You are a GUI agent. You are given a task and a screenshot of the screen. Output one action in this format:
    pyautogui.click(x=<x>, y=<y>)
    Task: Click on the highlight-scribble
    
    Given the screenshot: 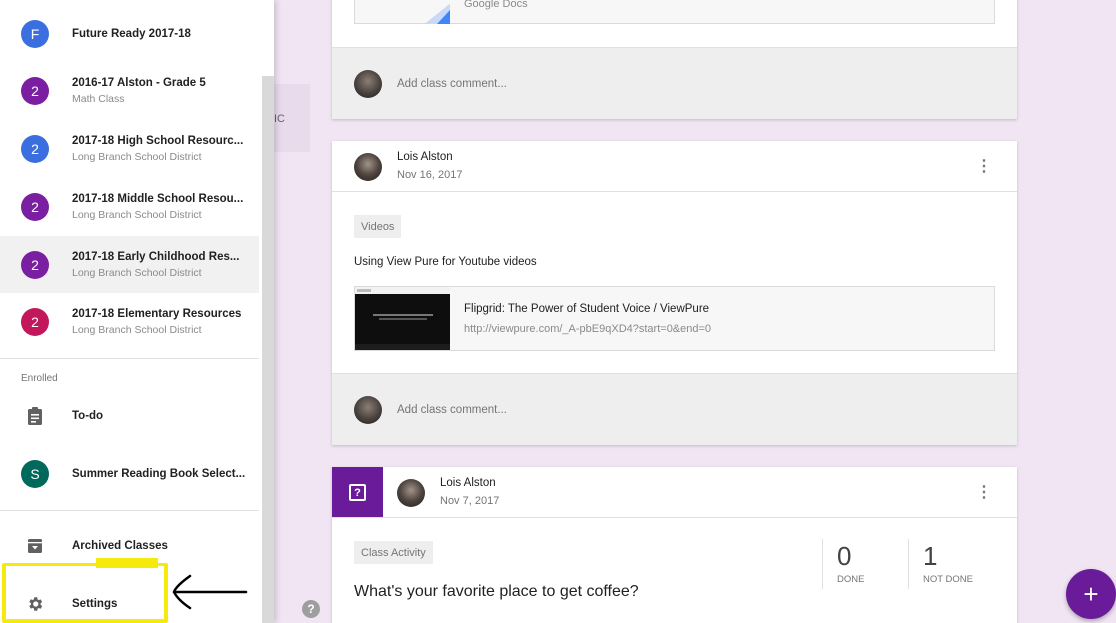 What is the action you would take?
    pyautogui.click(x=127, y=563)
    